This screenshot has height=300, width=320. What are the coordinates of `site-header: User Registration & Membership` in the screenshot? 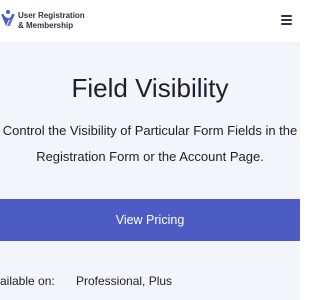 It's located at (150, 21).